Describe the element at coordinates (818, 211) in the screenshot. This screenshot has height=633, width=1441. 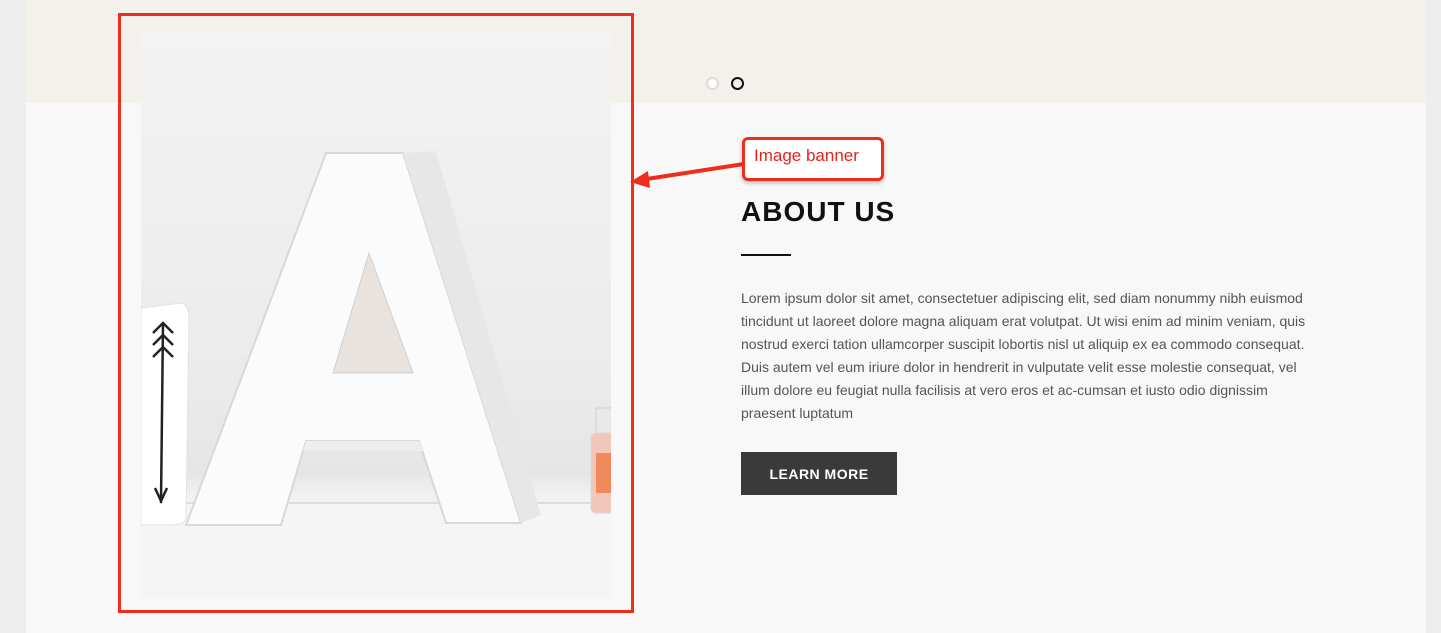
I see `about-title: ABOUT US` at that location.